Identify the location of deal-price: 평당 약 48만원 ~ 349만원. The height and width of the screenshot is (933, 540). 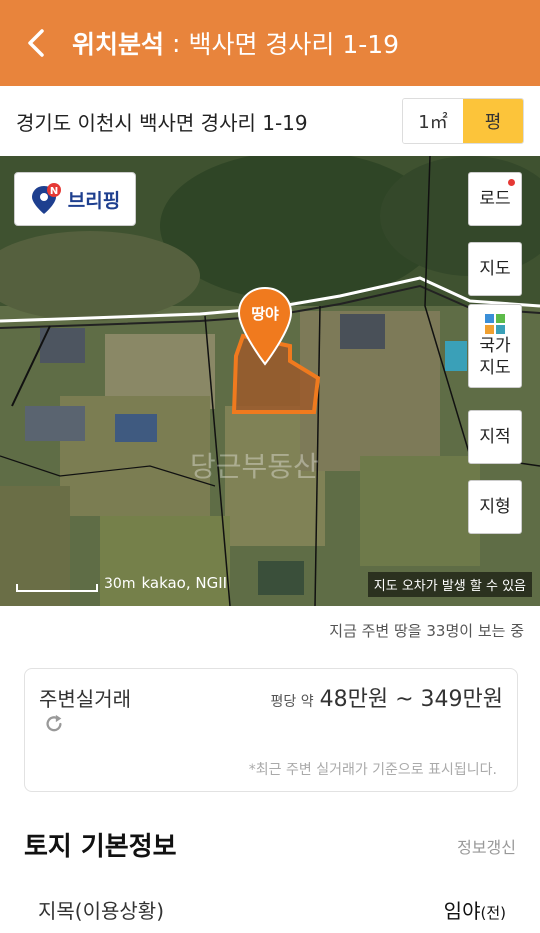
(387, 697).